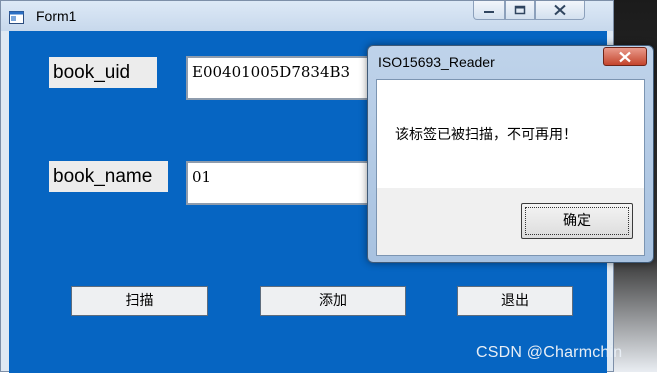 The height and width of the screenshot is (373, 657). I want to click on maximize-button, so click(520, 10).